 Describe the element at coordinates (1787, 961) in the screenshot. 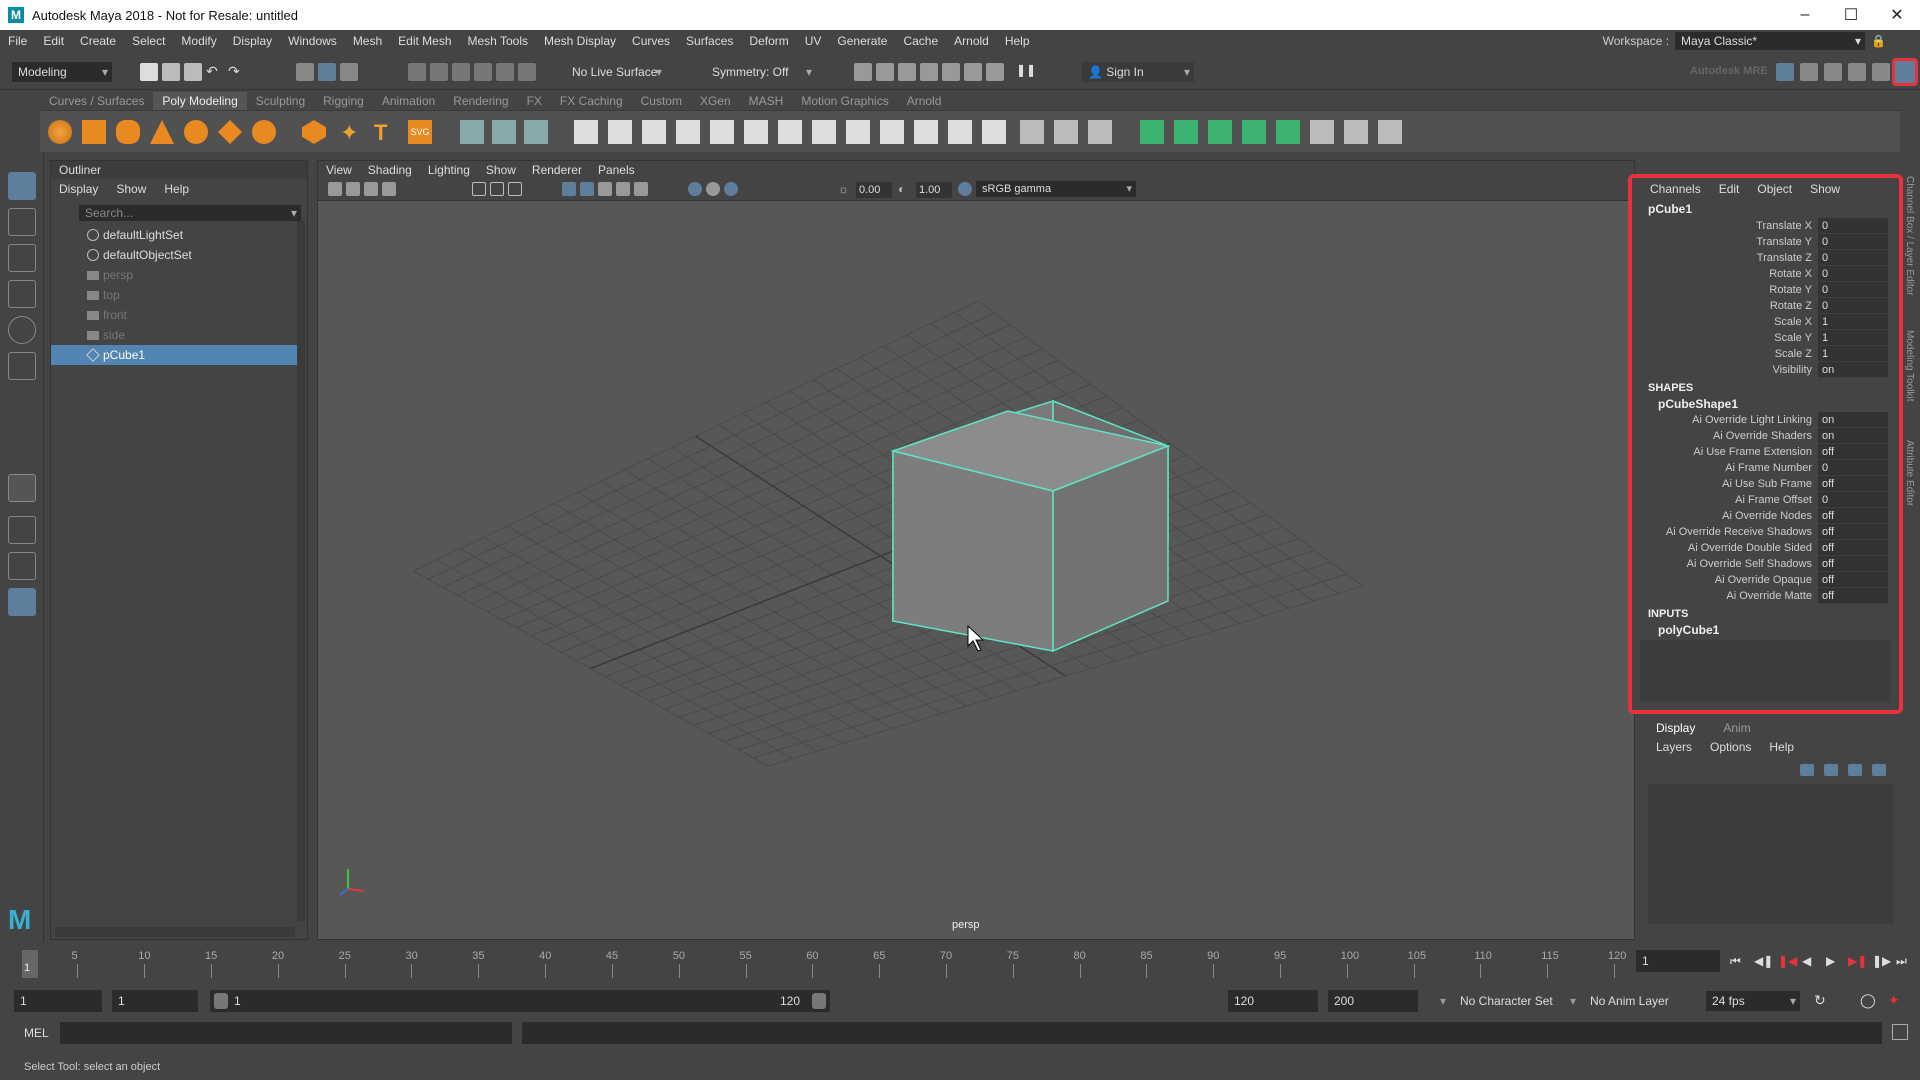

I see `step-back-key-icon: ❚◀` at that location.